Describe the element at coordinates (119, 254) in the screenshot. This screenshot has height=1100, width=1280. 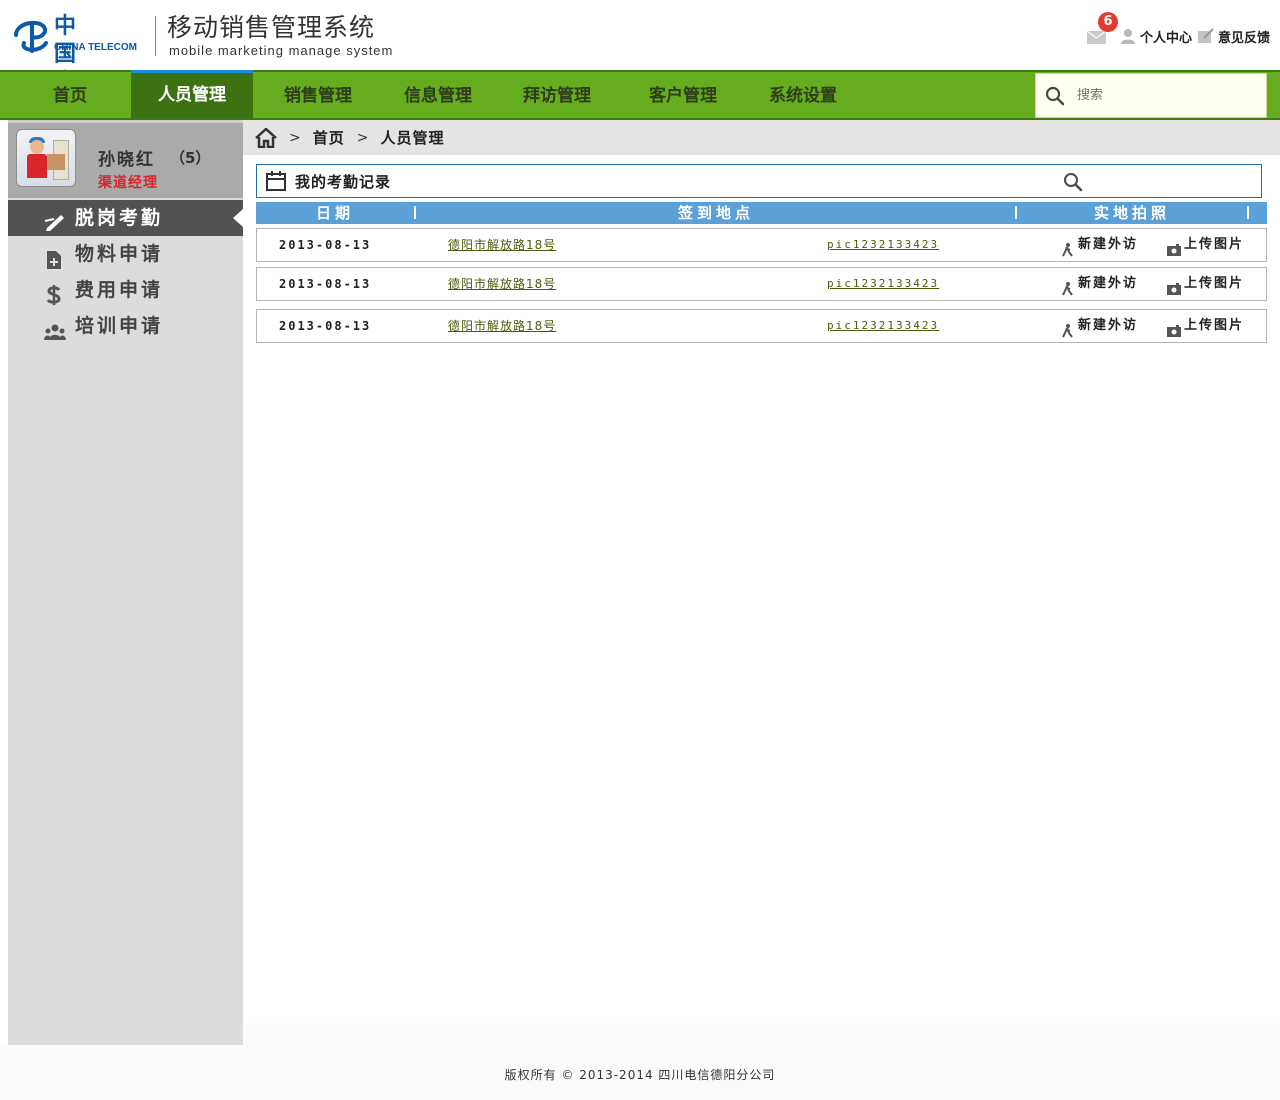
I see `sidebar-item-label: 物料申请` at that location.